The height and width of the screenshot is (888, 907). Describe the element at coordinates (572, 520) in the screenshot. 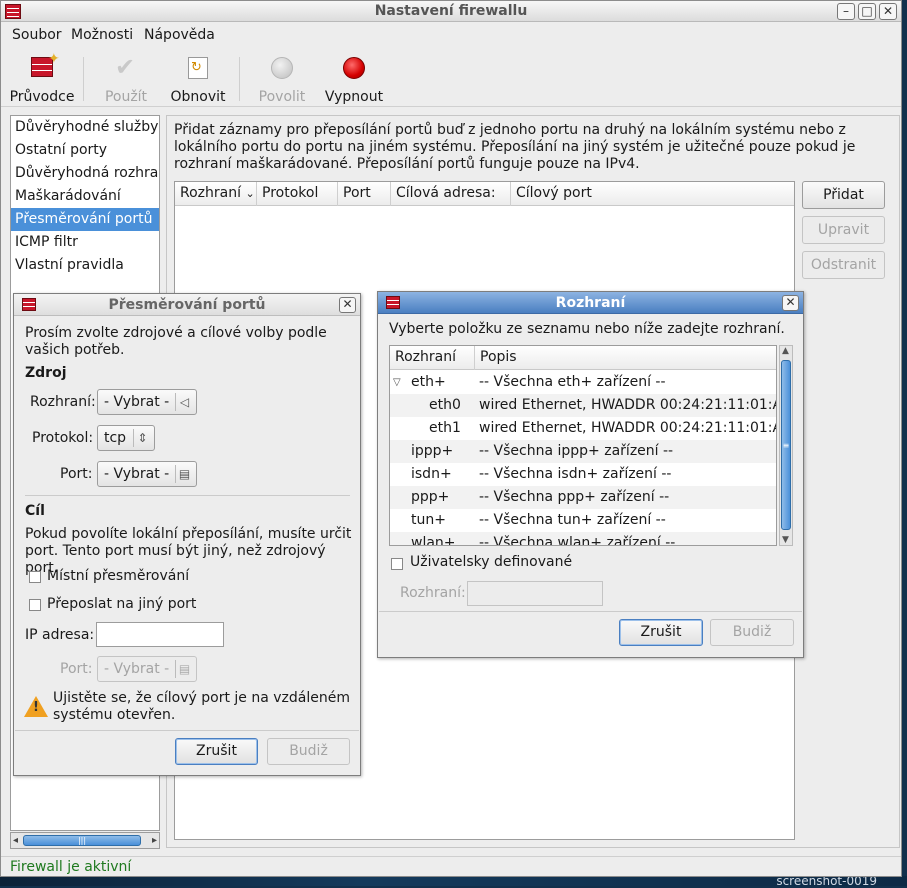

I see `interface-description: -- Všechna tun+ zařízení --` at that location.